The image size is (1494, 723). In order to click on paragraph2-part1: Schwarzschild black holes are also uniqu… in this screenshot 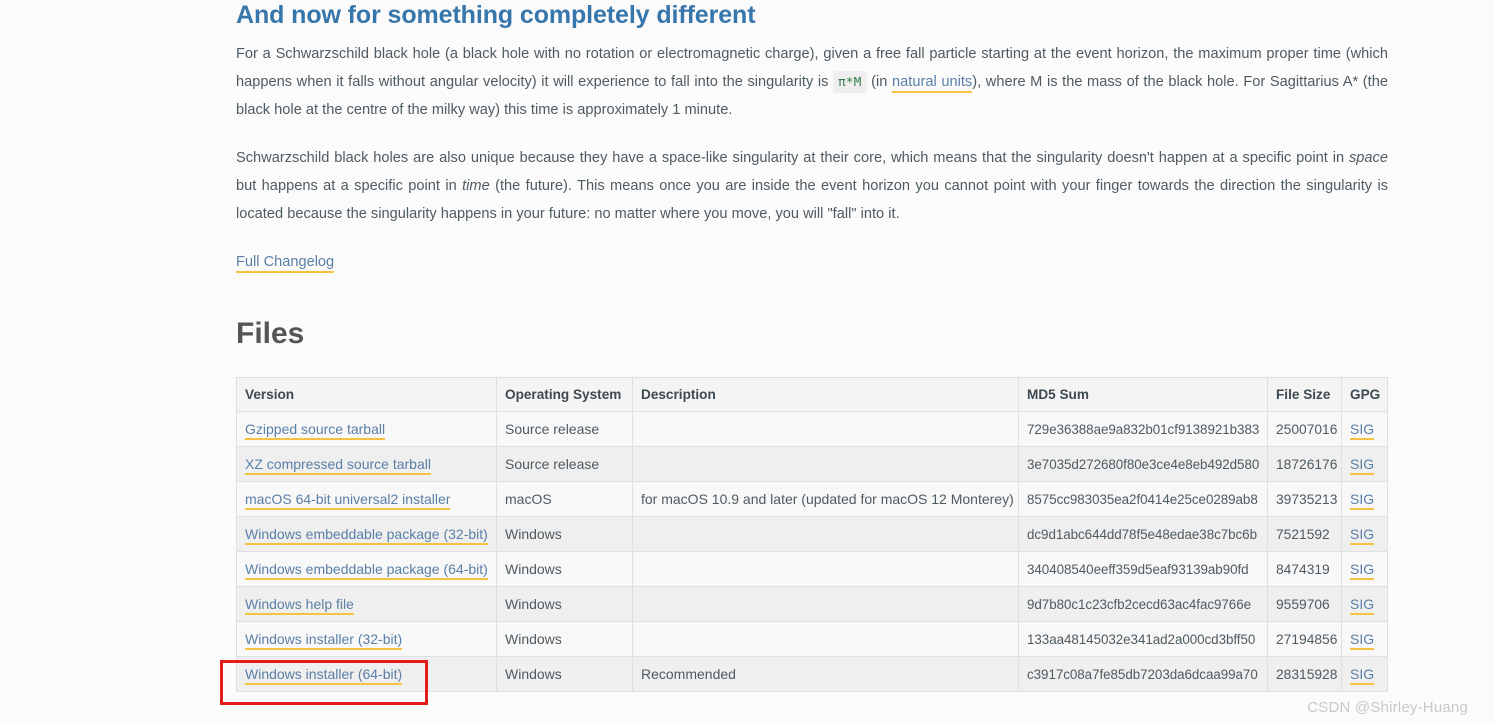, I will do `click(792, 158)`.